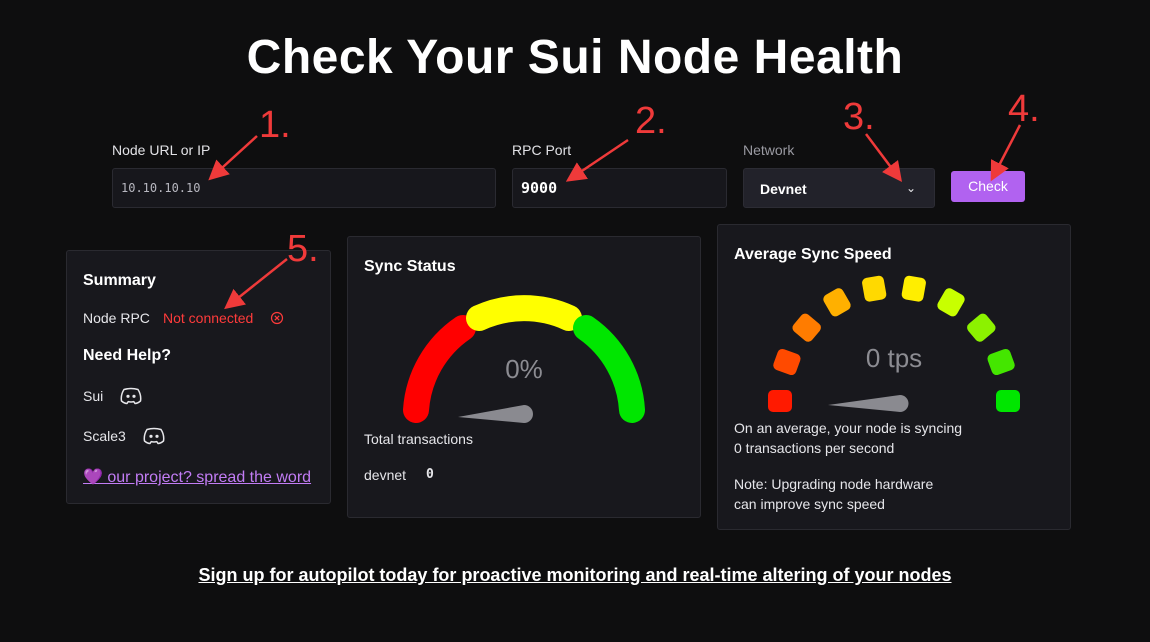 The image size is (1150, 642). What do you see at coordinates (539, 188) in the screenshot?
I see `rpc-port-value: 9000` at bounding box center [539, 188].